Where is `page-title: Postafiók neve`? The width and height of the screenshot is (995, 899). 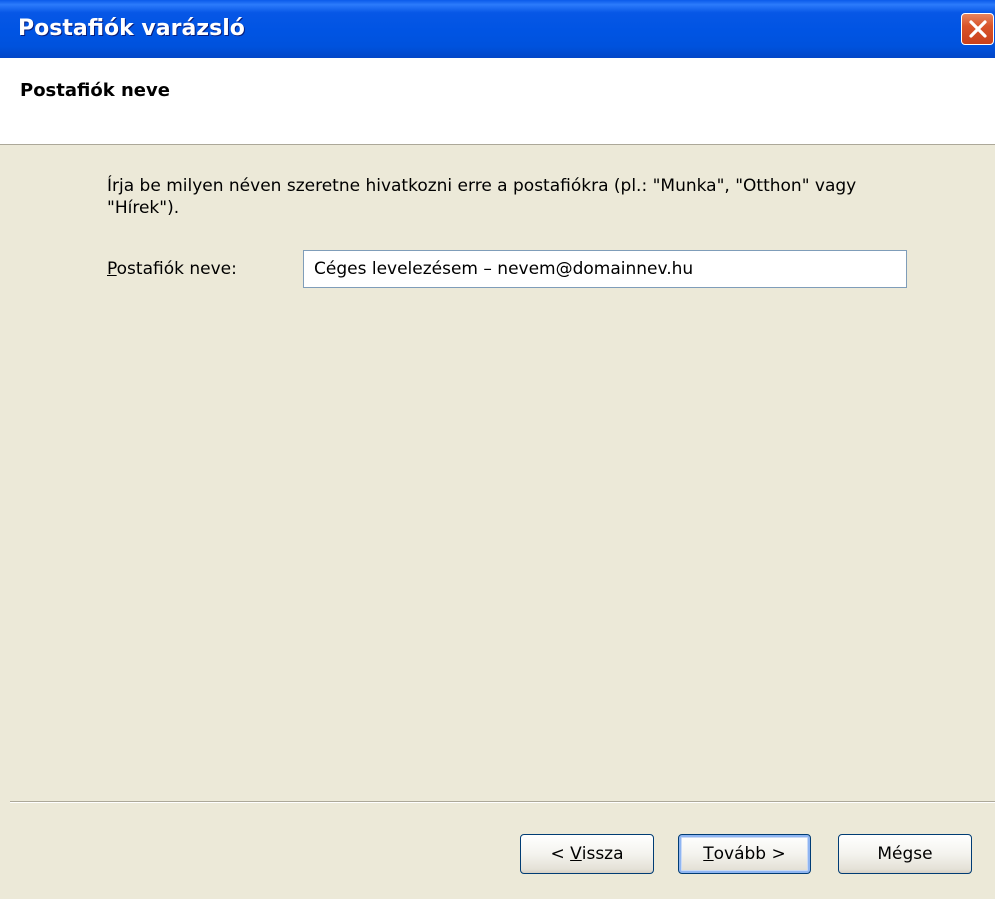 page-title: Postafiók neve is located at coordinates (95, 90).